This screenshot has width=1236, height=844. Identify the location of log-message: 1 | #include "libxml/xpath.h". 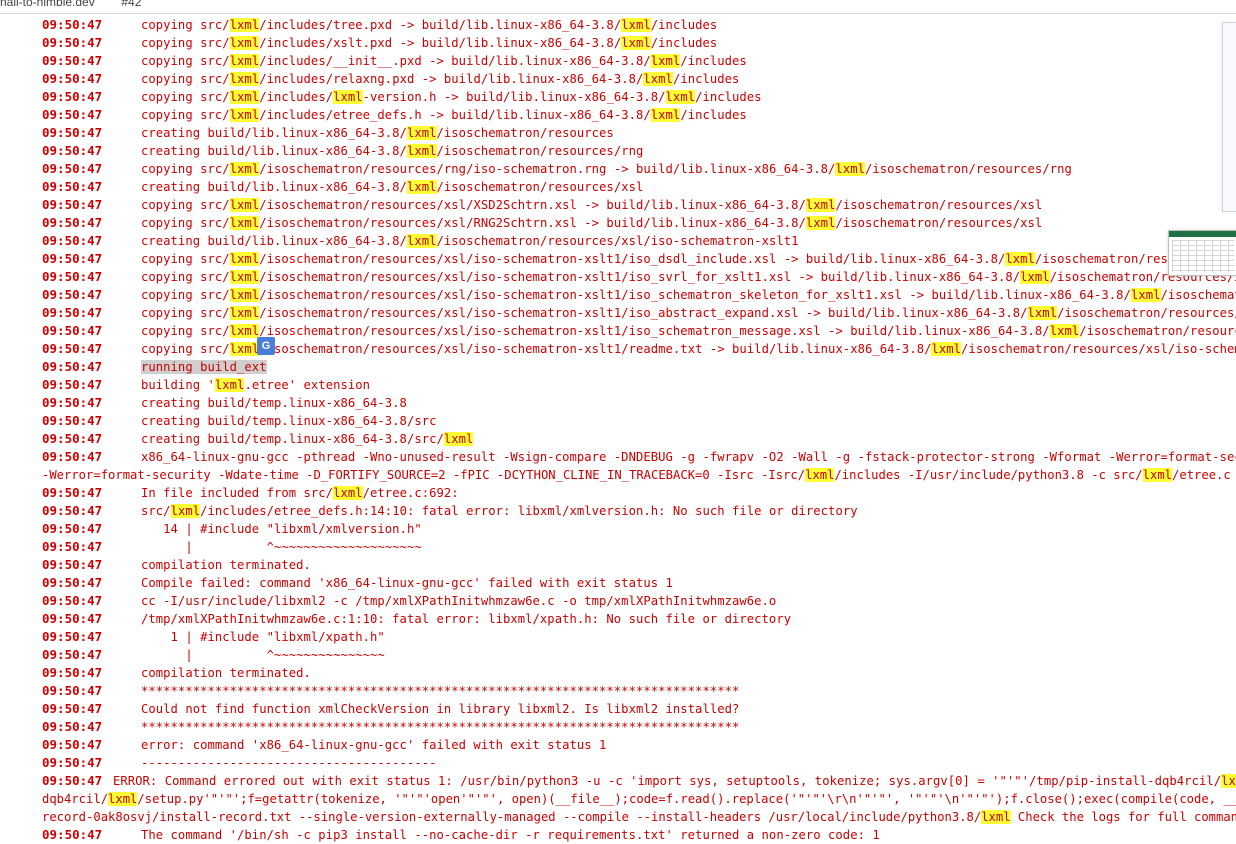
(263, 637).